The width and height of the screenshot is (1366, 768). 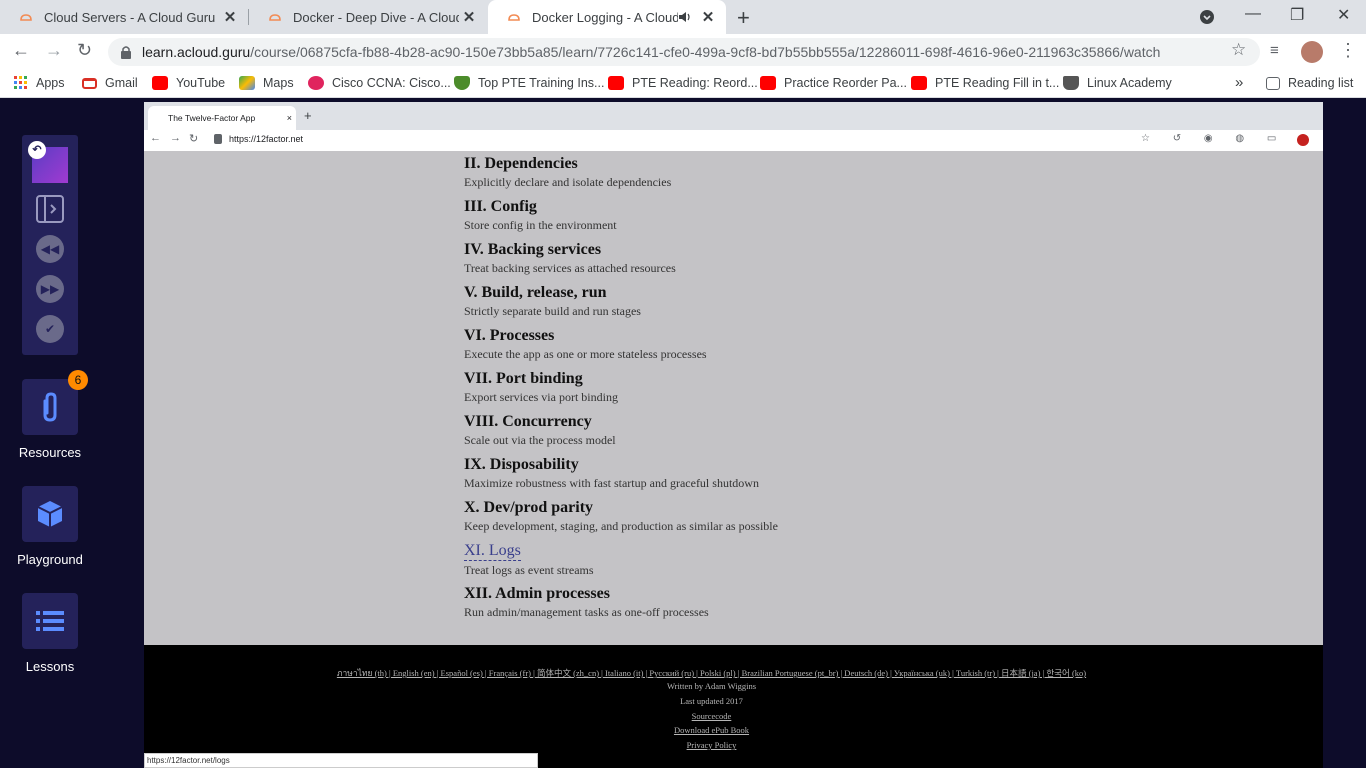 I want to click on factor-description: Export services via port binding, so click(x=541, y=397).